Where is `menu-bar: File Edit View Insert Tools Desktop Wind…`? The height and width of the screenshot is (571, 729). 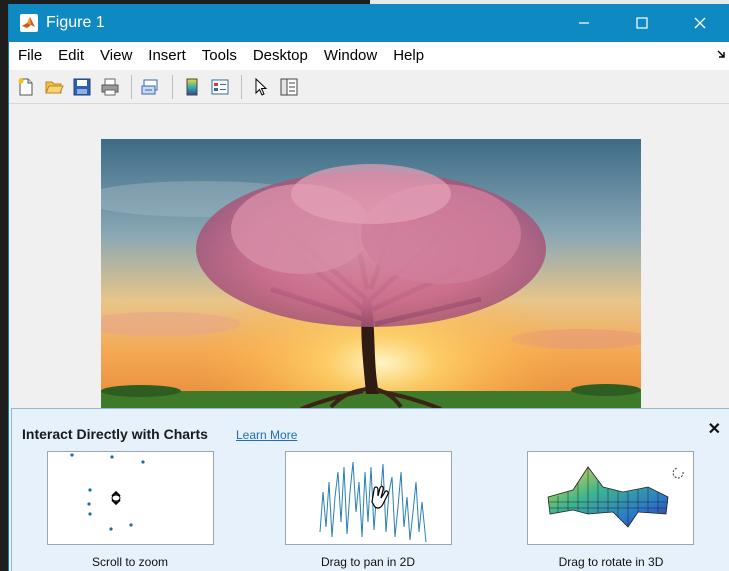
menu-bar: File Edit View Insert Tools Desktop Wind… is located at coordinates (369, 56).